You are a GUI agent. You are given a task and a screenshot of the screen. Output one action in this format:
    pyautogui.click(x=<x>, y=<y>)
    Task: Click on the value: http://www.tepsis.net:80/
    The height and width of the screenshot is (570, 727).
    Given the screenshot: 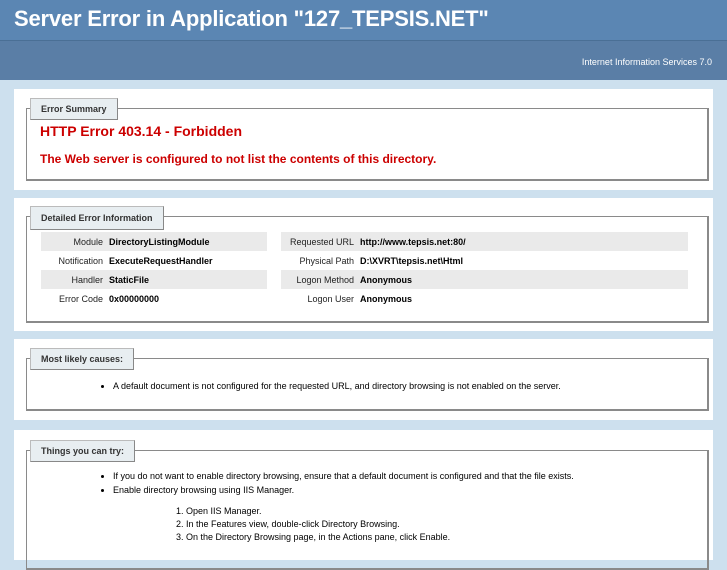 What is the action you would take?
    pyautogui.click(x=522, y=241)
    